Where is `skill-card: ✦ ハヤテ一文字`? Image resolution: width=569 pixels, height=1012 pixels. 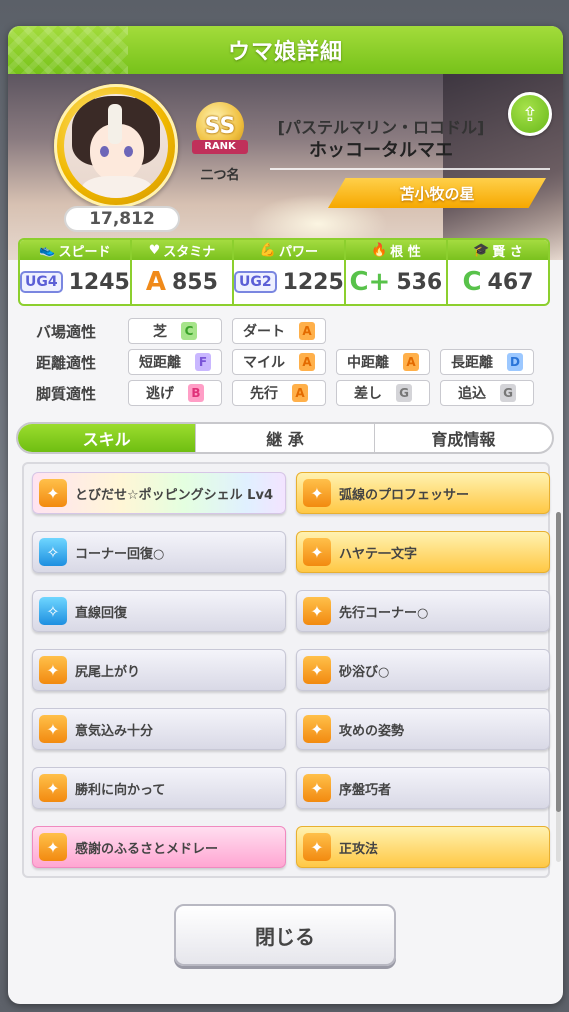 skill-card: ✦ ハヤテ一文字 is located at coordinates (423, 552).